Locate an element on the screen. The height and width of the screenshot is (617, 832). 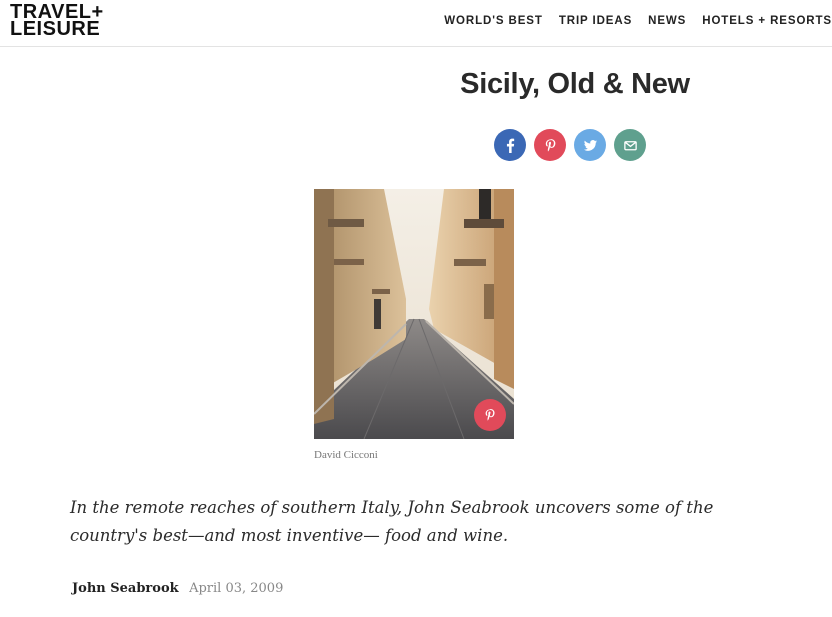
mail-icon is located at coordinates (630, 145).